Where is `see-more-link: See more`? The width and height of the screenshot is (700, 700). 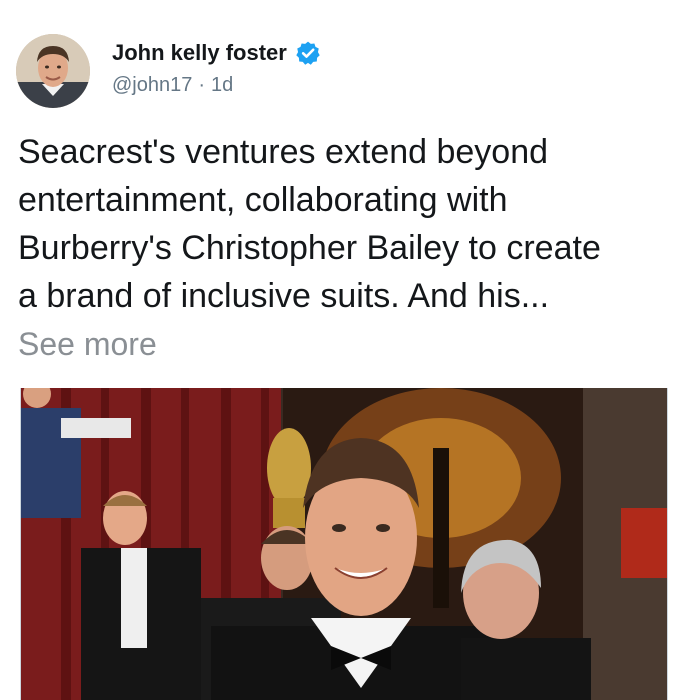 see-more-link: See more is located at coordinates (87, 344).